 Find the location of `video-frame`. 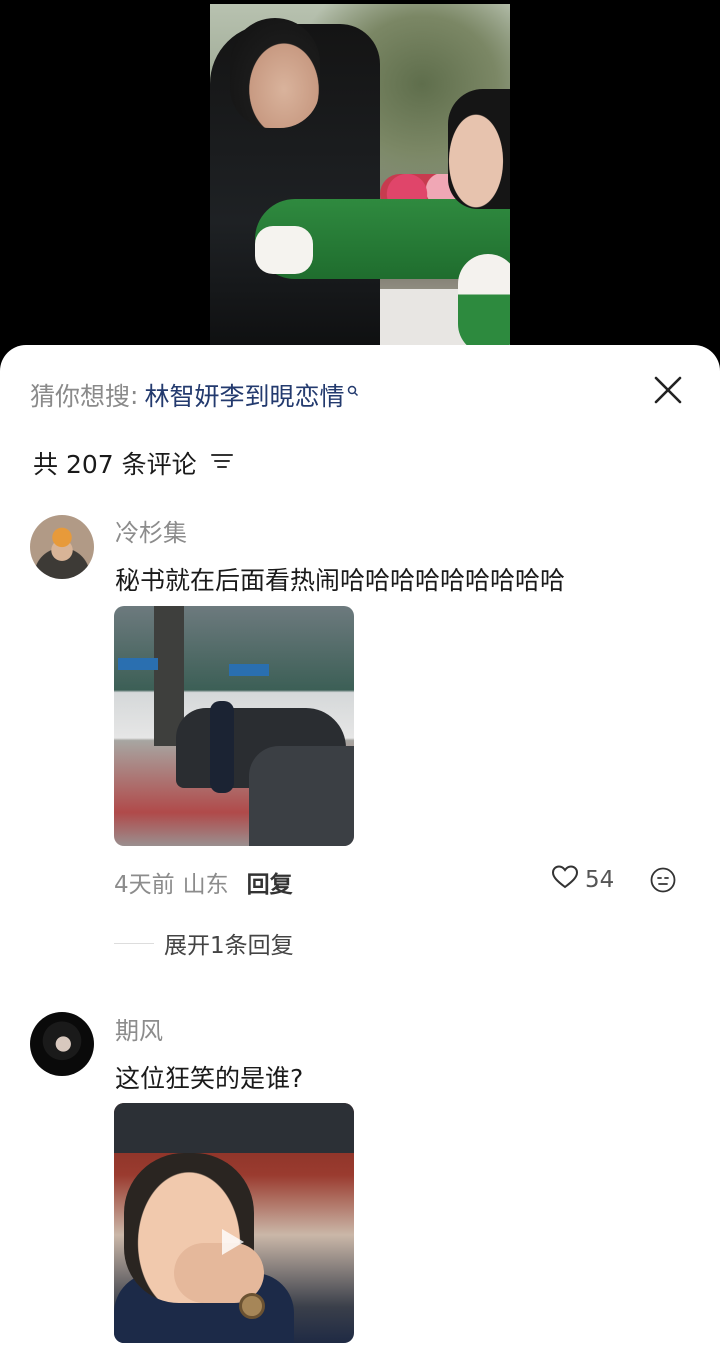

video-frame is located at coordinates (360, 179).